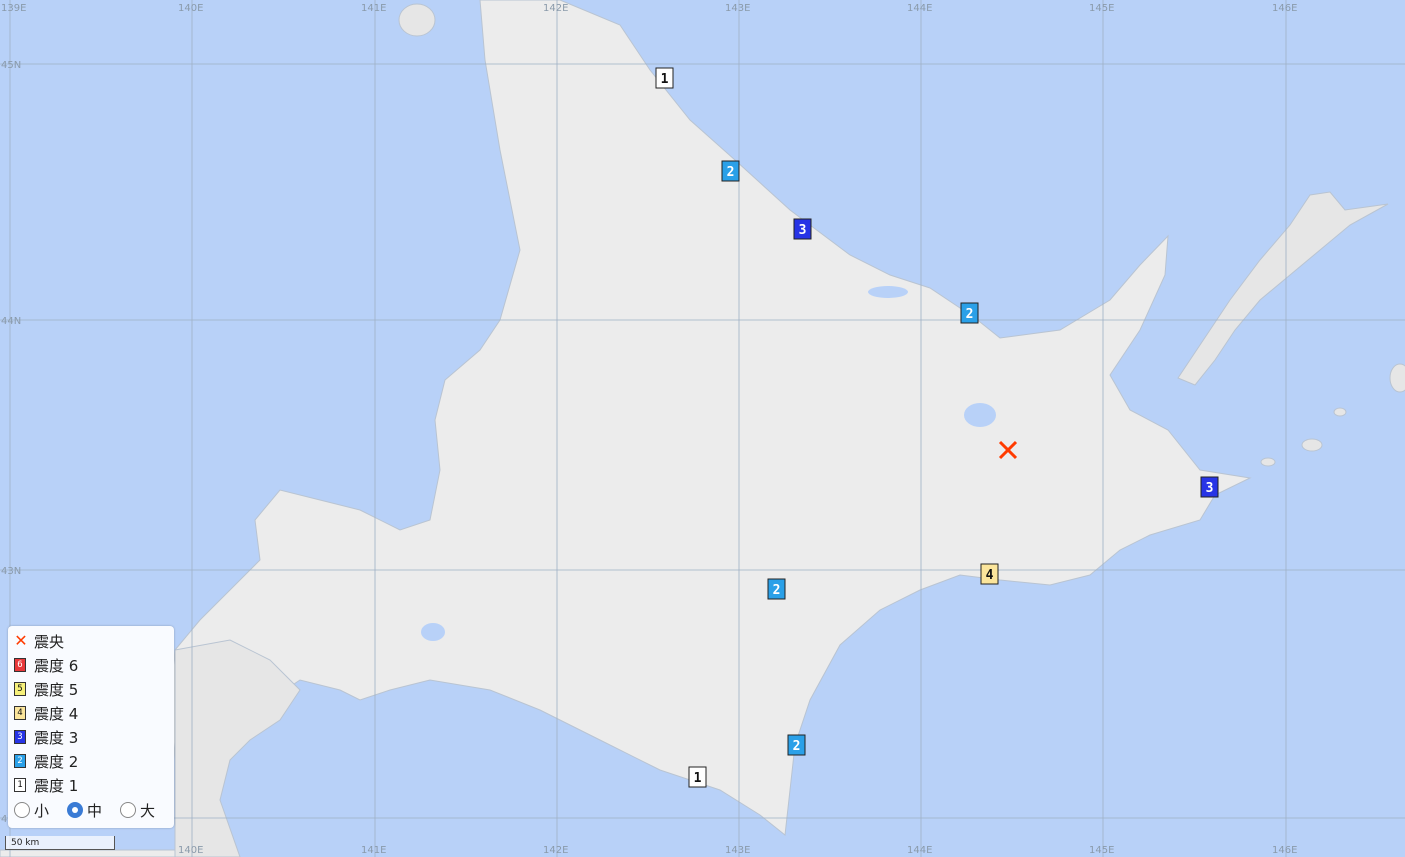 This screenshot has width=1405, height=857. I want to click on size-medium-label: 中, so click(94, 810).